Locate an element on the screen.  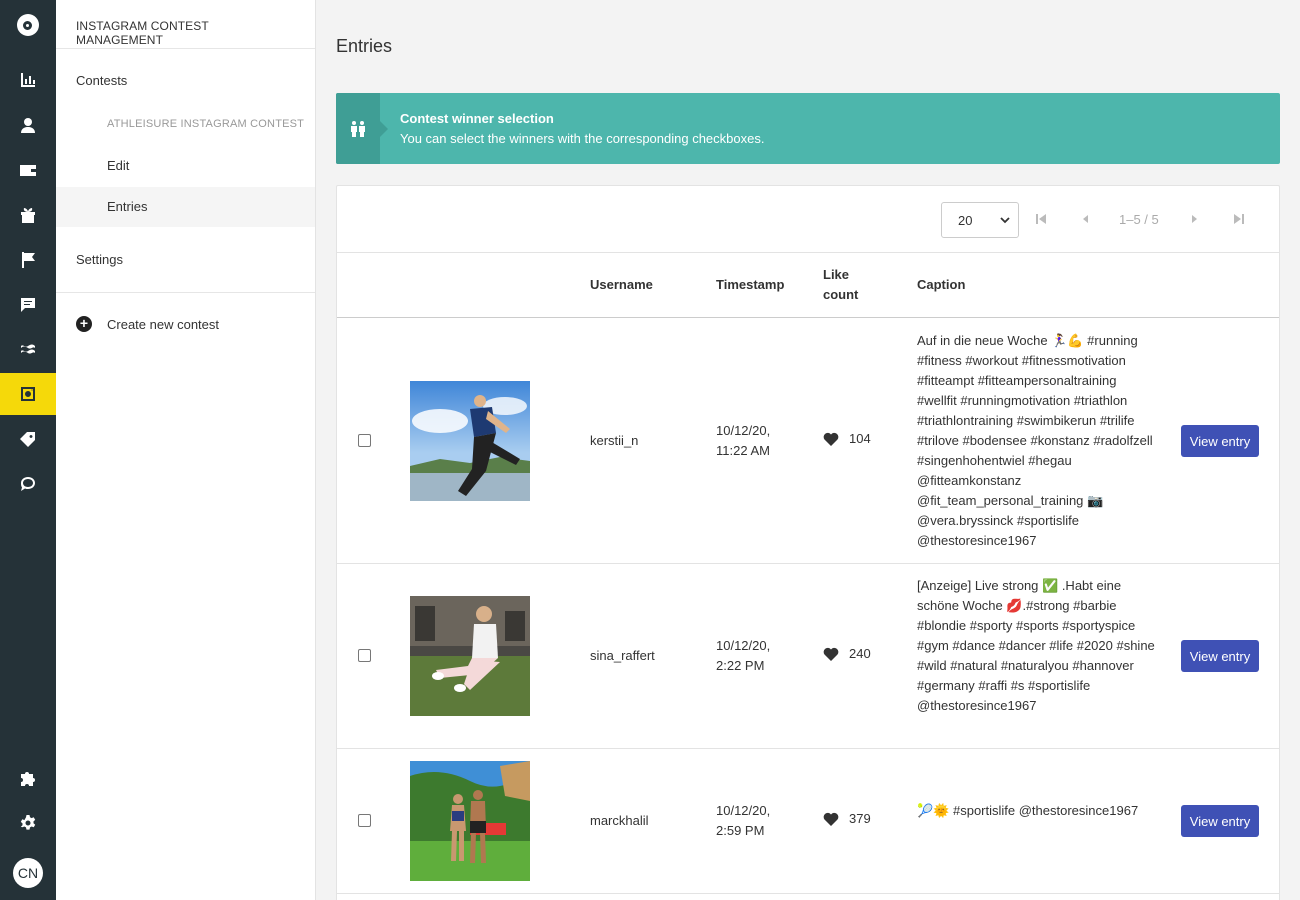
entry-username: kerstii_n is located at coordinates (614, 440).